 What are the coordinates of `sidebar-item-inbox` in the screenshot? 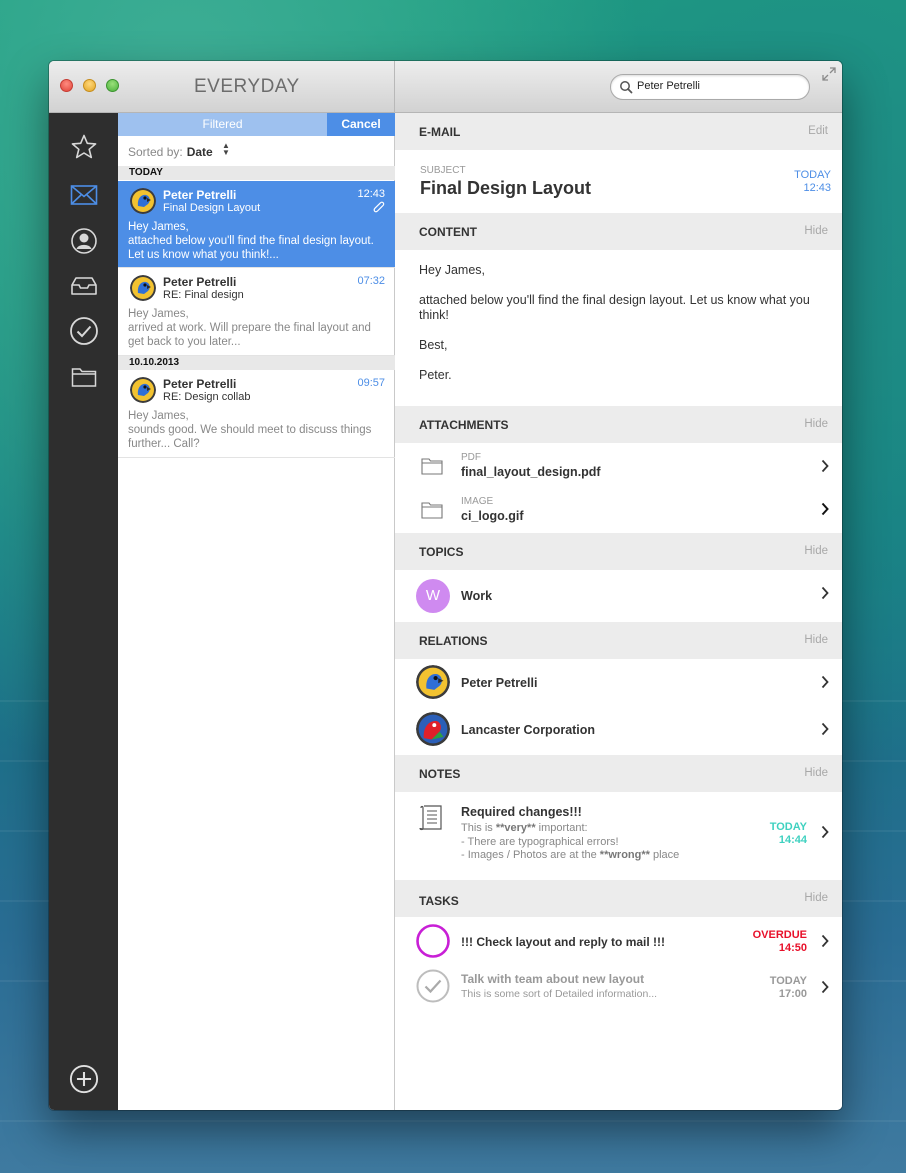 It's located at (84, 286).